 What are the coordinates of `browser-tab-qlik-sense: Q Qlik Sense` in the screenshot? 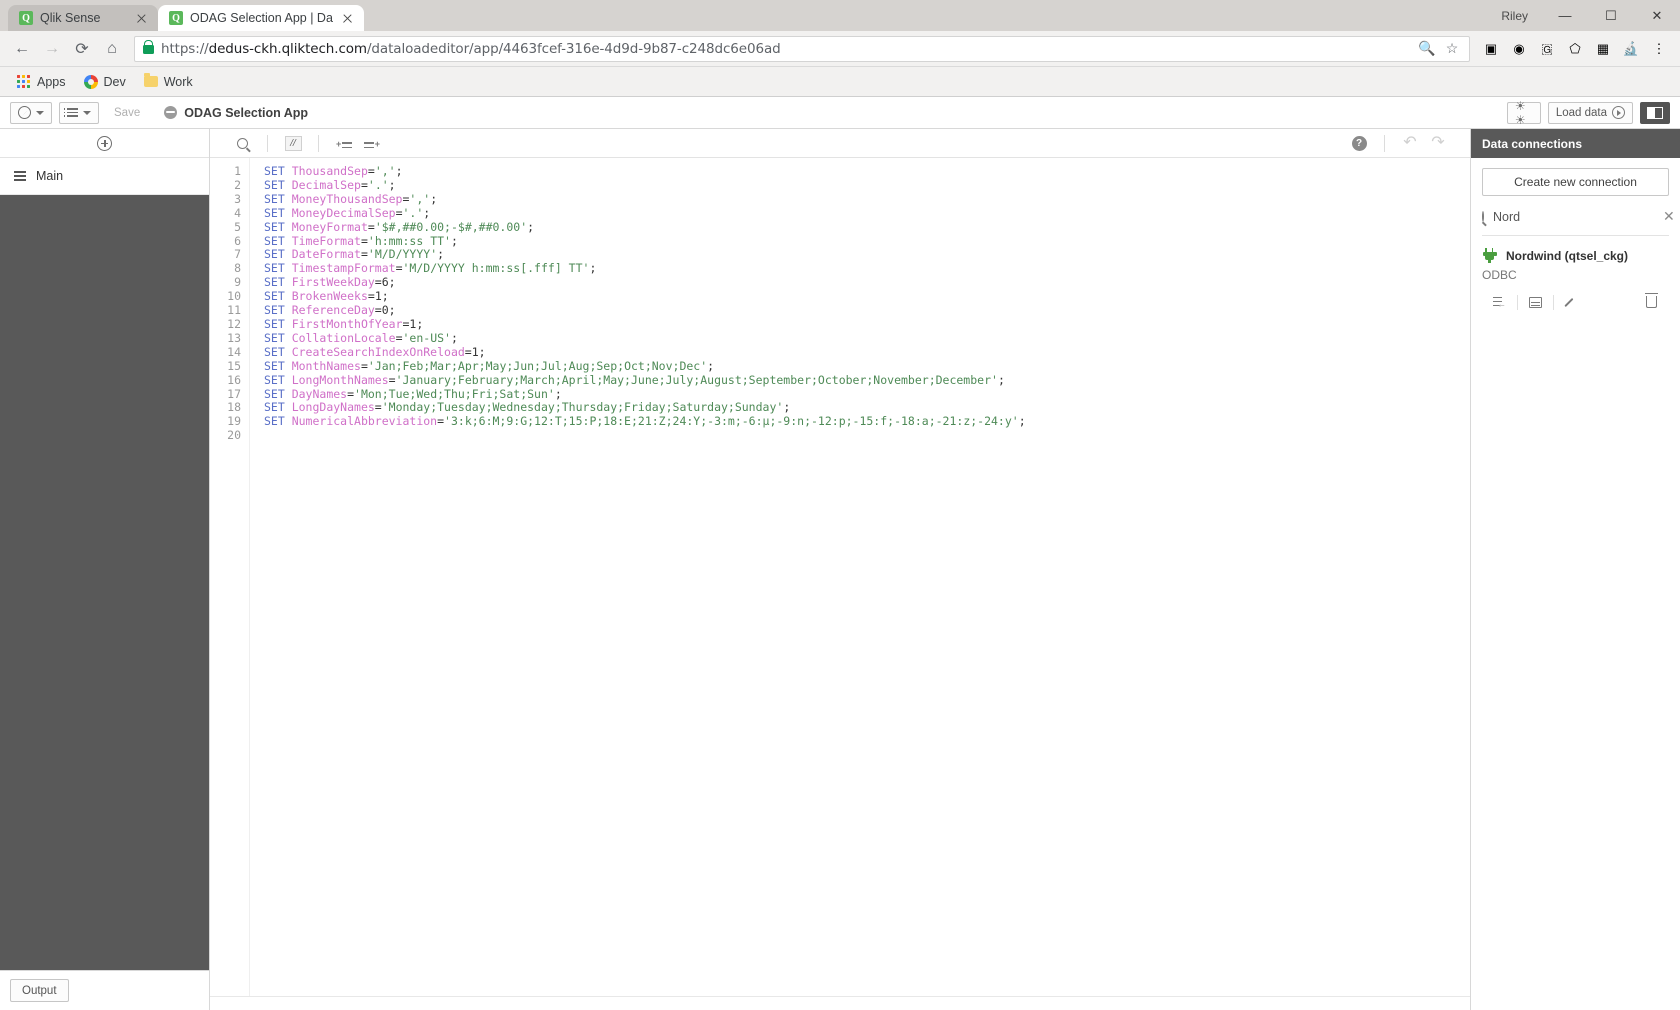 It's located at (83, 18).